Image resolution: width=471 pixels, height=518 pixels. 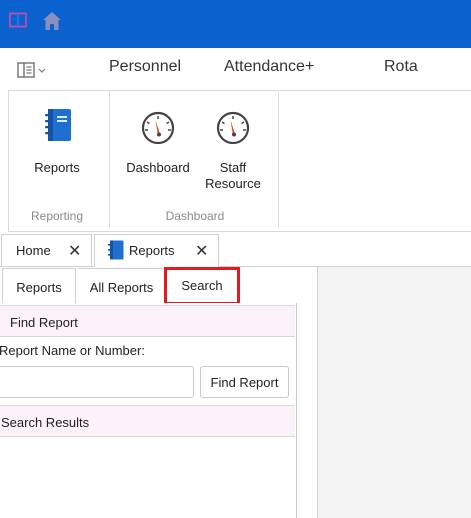 I want to click on menu-item-personnel: Personnel, so click(x=145, y=67).